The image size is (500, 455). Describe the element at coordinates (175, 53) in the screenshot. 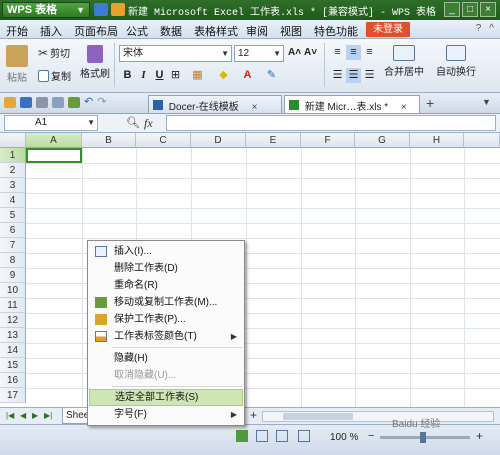

I see `font-name-select: 宋体 ▼` at that location.